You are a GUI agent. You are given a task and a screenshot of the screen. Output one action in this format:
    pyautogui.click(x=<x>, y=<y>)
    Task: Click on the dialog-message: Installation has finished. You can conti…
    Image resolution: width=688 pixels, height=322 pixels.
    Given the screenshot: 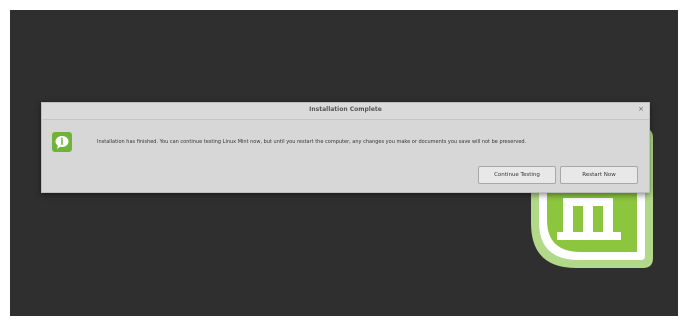 What is the action you would take?
    pyautogui.click(x=312, y=142)
    